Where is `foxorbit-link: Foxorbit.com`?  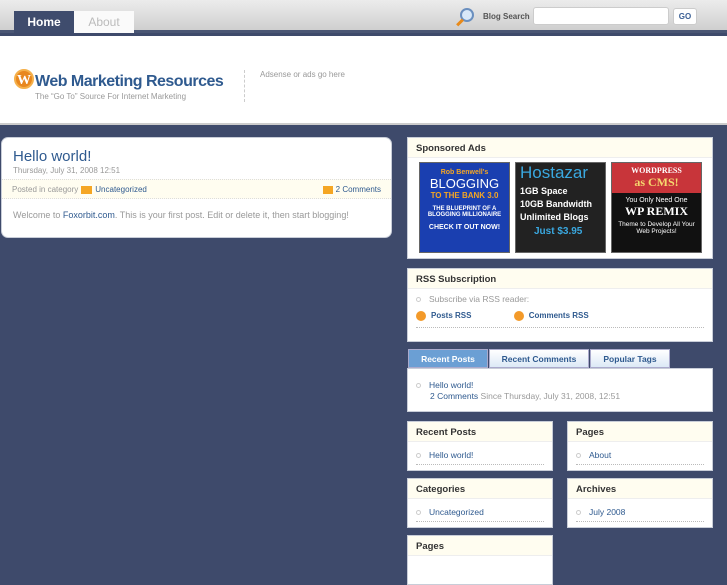 foxorbit-link: Foxorbit.com is located at coordinates (89, 215).